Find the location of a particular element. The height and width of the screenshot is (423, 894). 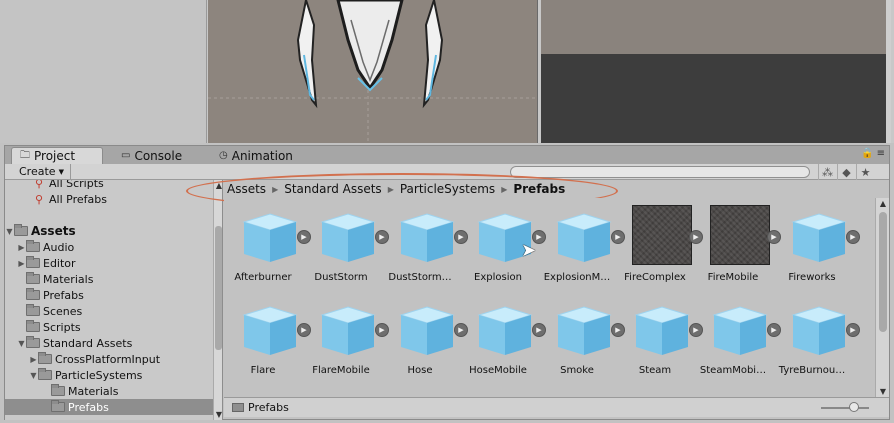

lock-icon: 🔒 is located at coordinates (867, 153).